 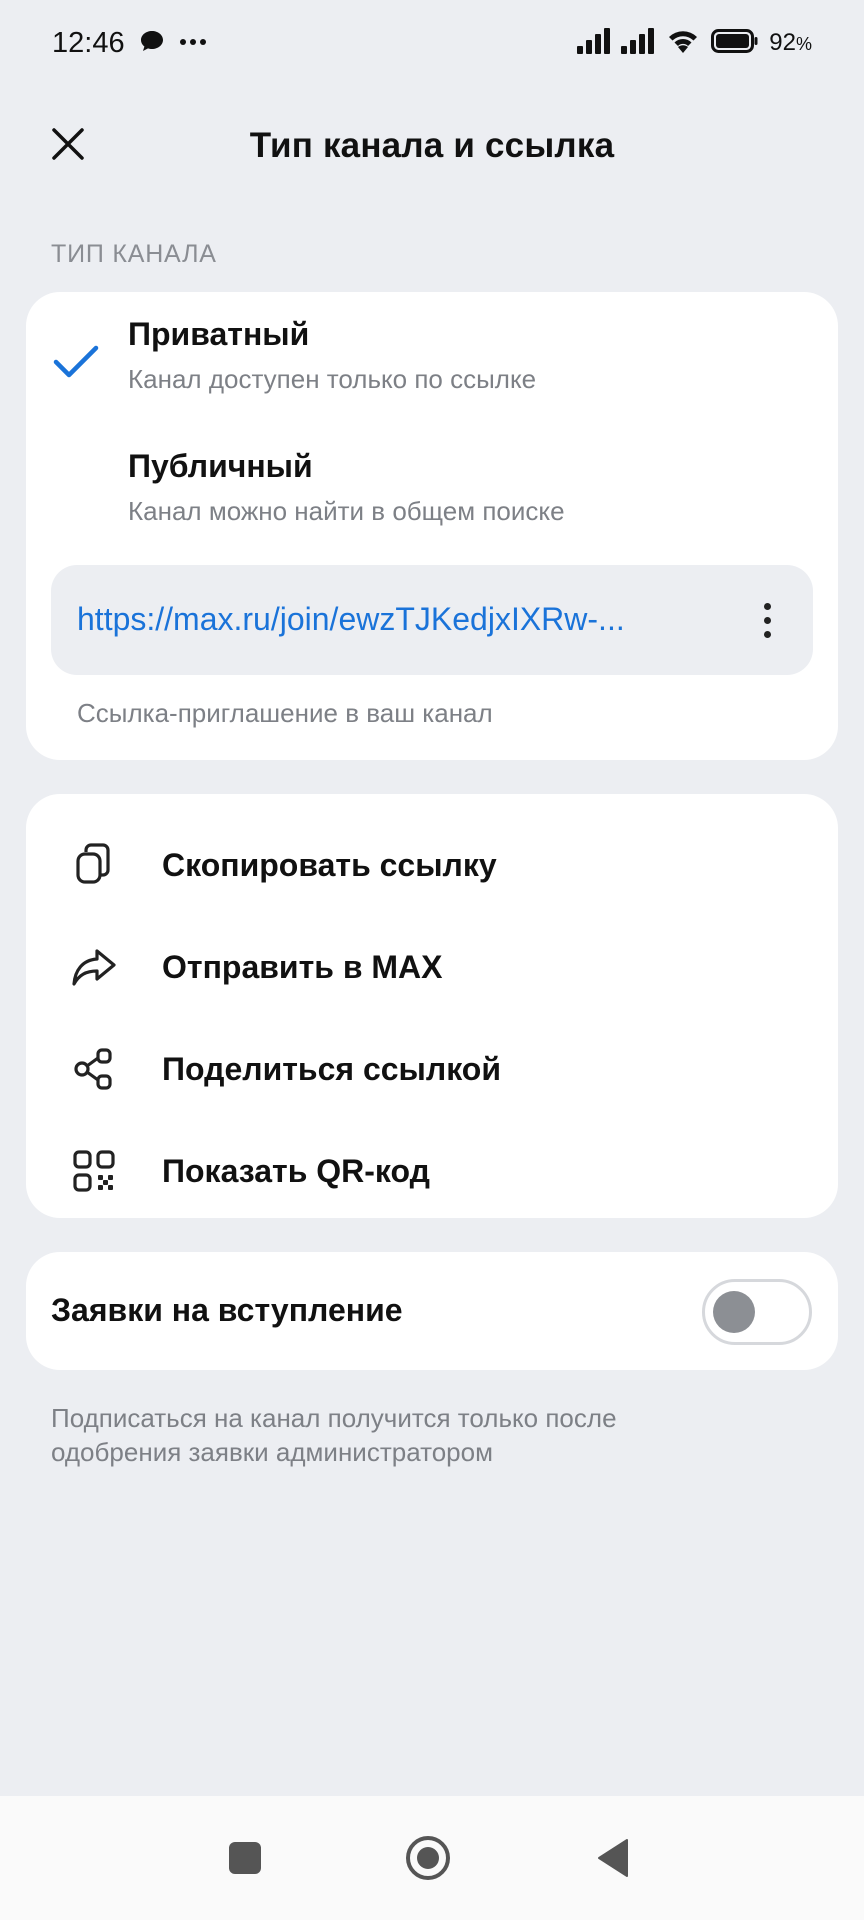 What do you see at coordinates (134, 254) in the screenshot?
I see `section-label-channel-type: ТИП КАНАЛА` at bounding box center [134, 254].